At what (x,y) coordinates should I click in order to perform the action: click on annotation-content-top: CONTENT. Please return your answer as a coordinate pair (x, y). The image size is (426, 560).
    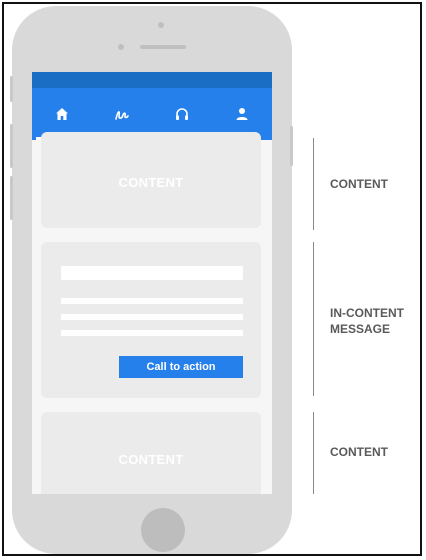
    Looking at the image, I should click on (359, 184).